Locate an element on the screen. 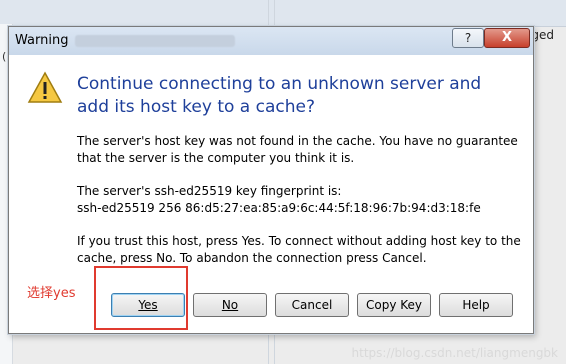 This screenshot has height=364, width=566. background-left-tab: ( is located at coordinates (4, 56).